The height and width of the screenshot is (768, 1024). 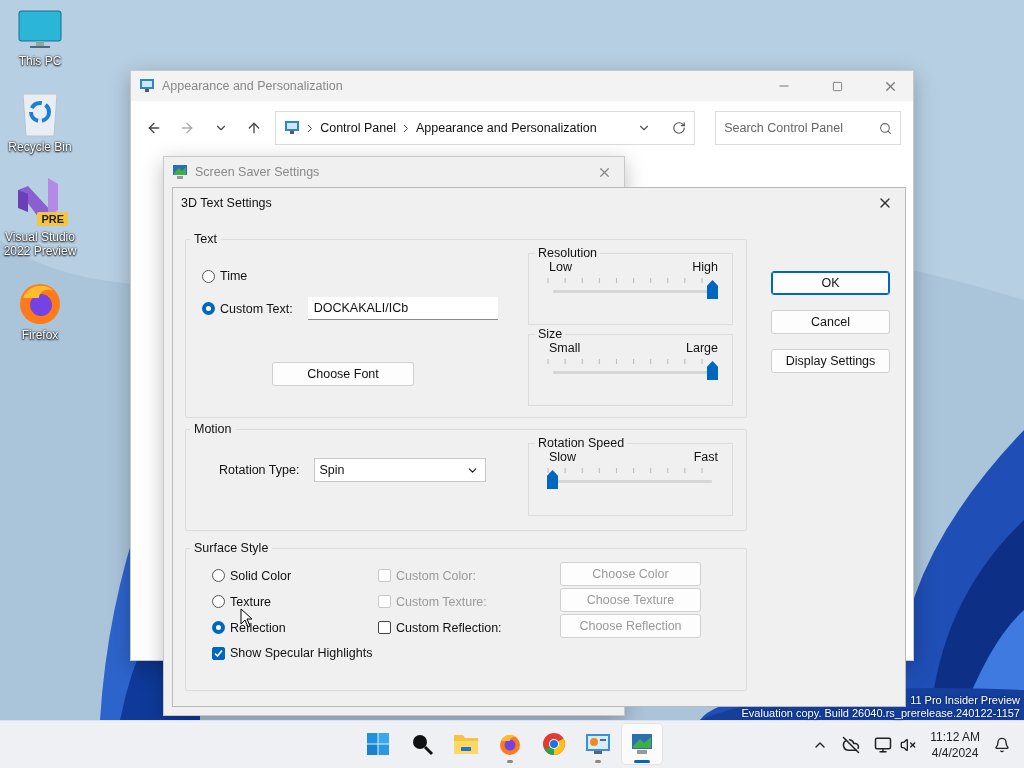 I want to click on windows-start-icon, so click(x=378, y=744).